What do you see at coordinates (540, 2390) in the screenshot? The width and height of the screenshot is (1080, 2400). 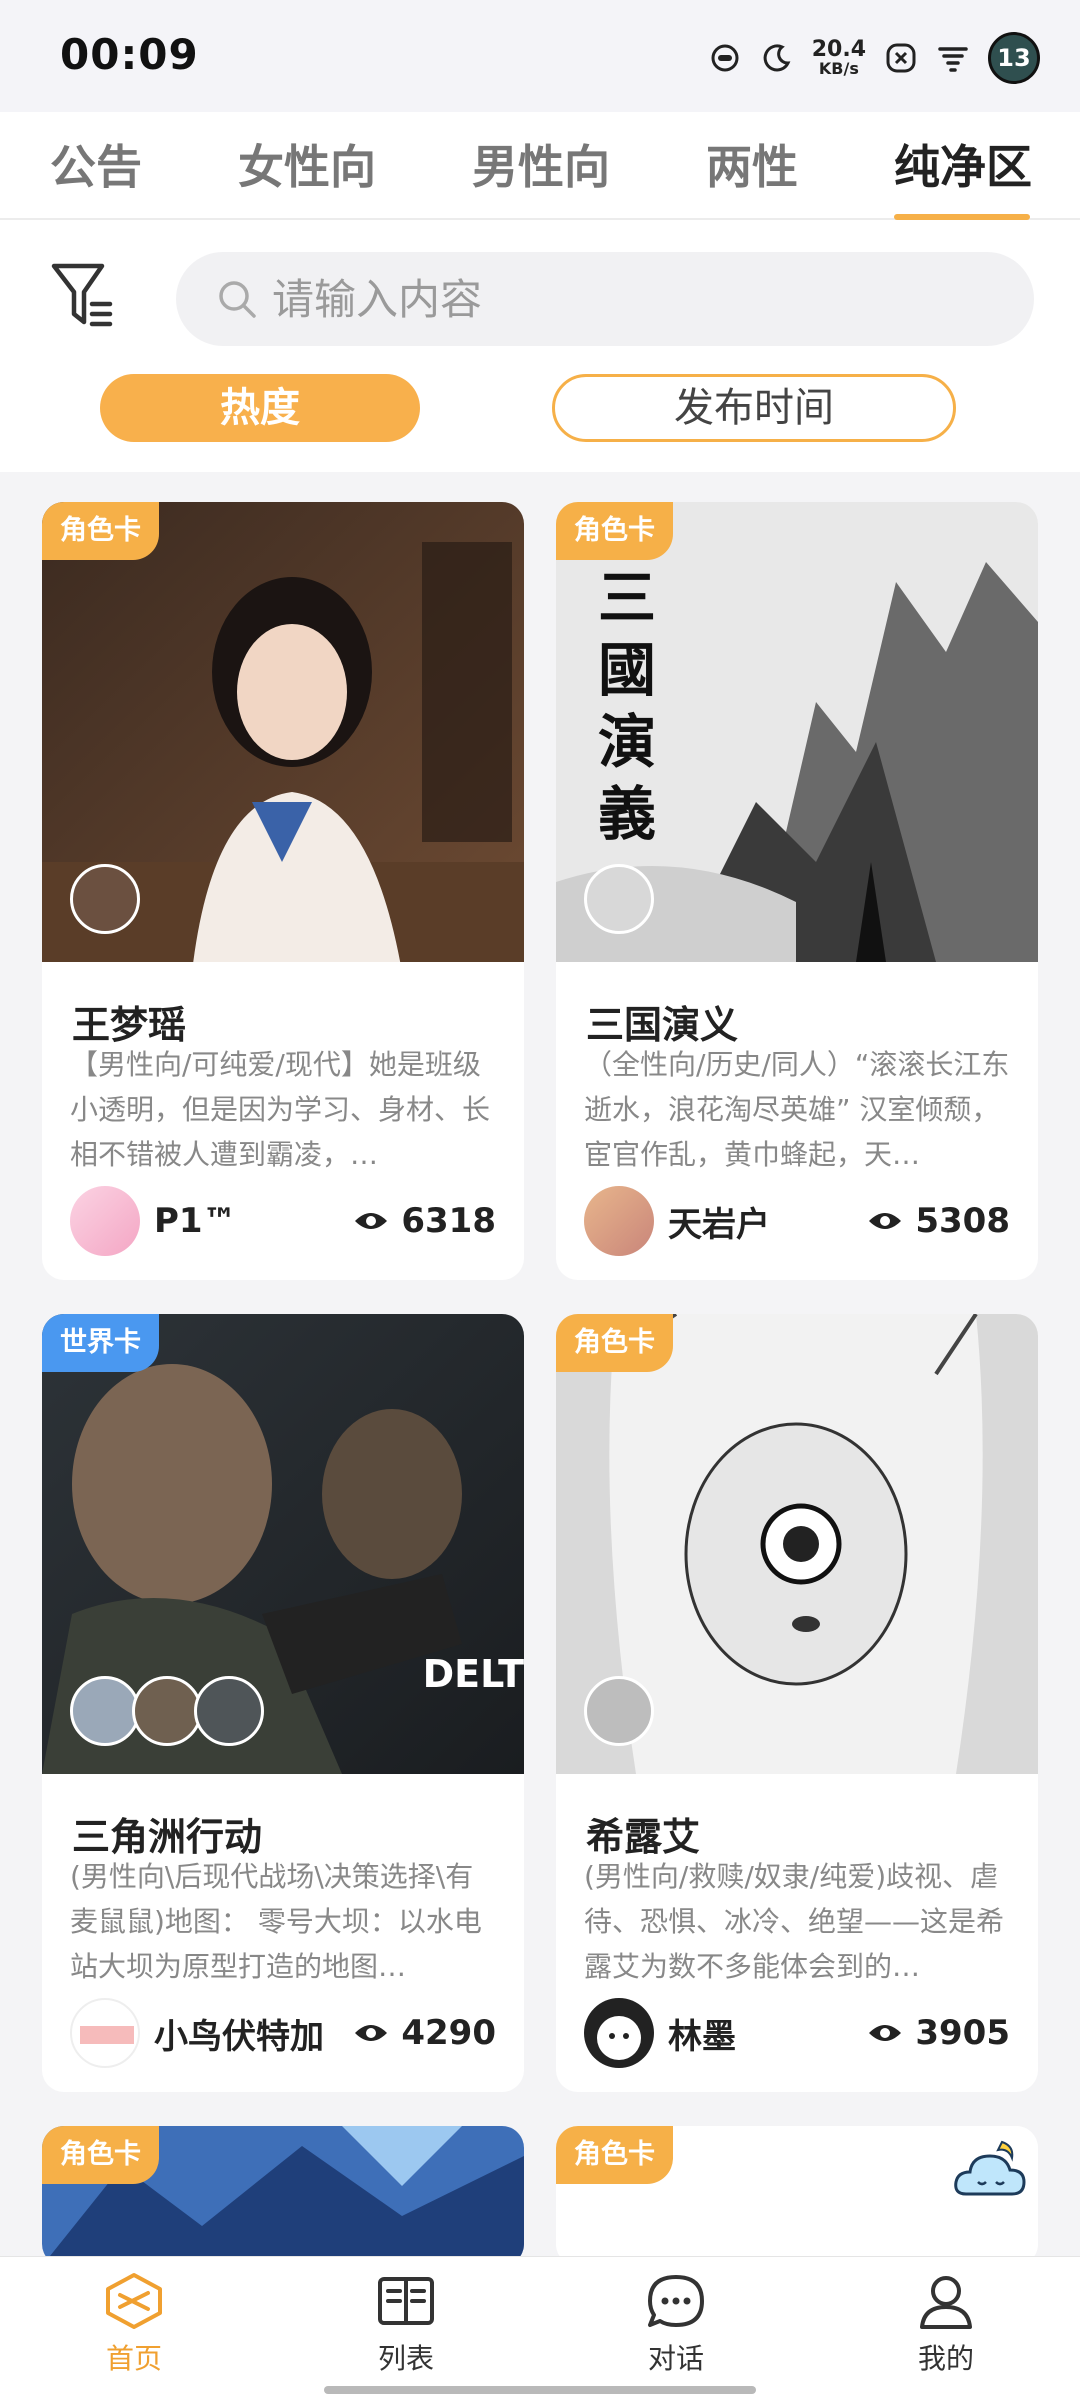 I see `home-indicator` at bounding box center [540, 2390].